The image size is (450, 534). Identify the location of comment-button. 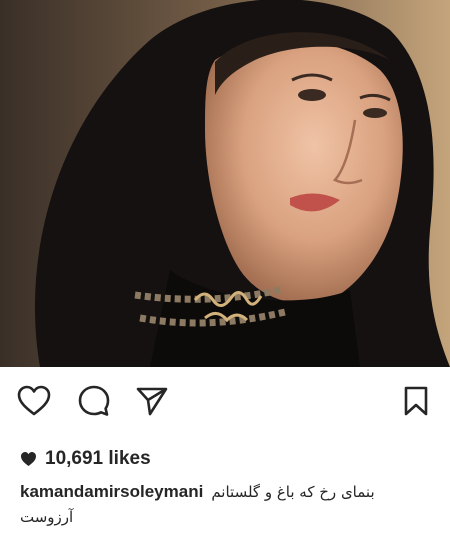
(94, 401).